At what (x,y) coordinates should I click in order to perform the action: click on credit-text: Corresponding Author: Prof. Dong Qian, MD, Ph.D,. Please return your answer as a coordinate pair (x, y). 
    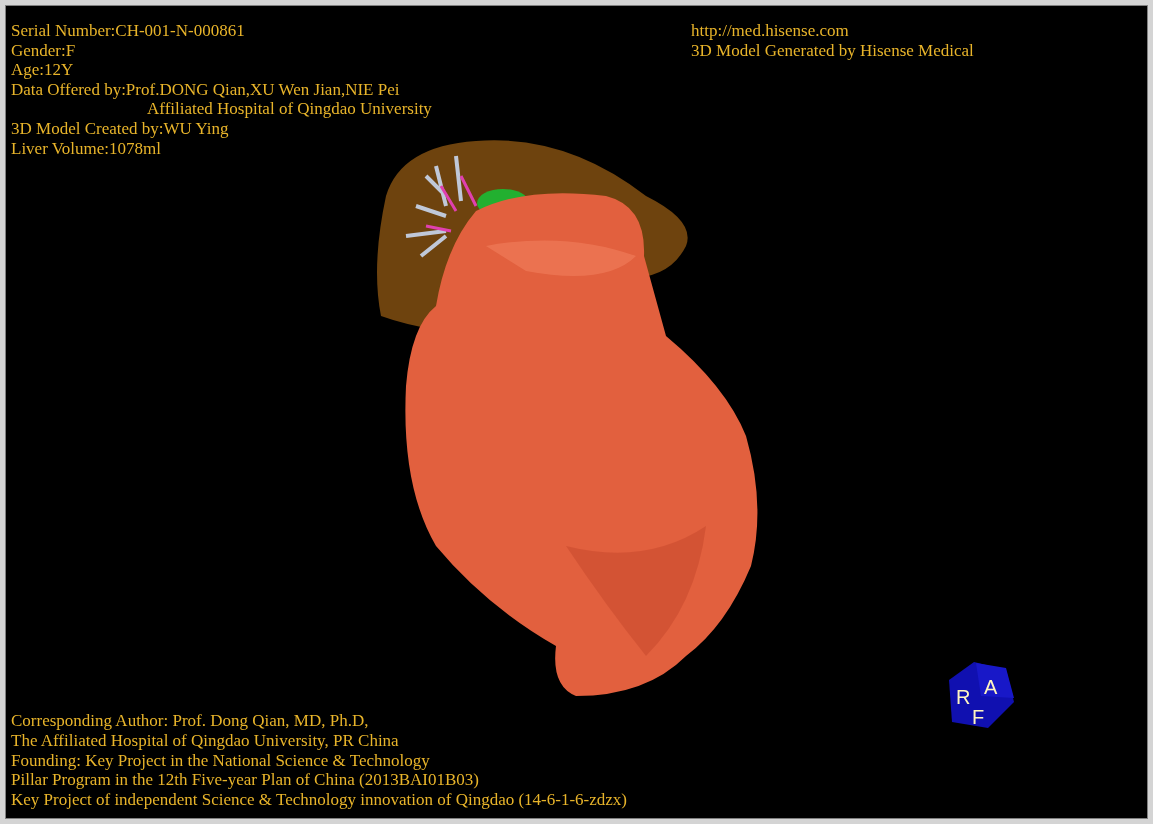
    Looking at the image, I should click on (190, 721).